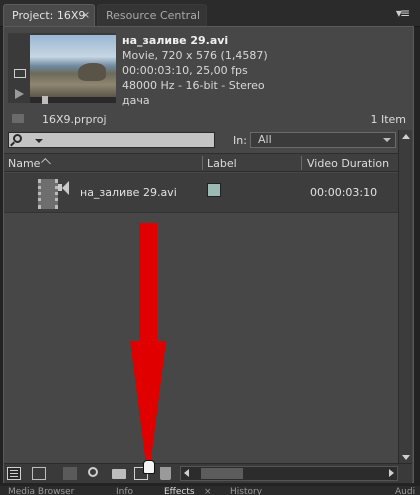 The image size is (420, 495). I want to click on audio-icon, so click(64, 188).